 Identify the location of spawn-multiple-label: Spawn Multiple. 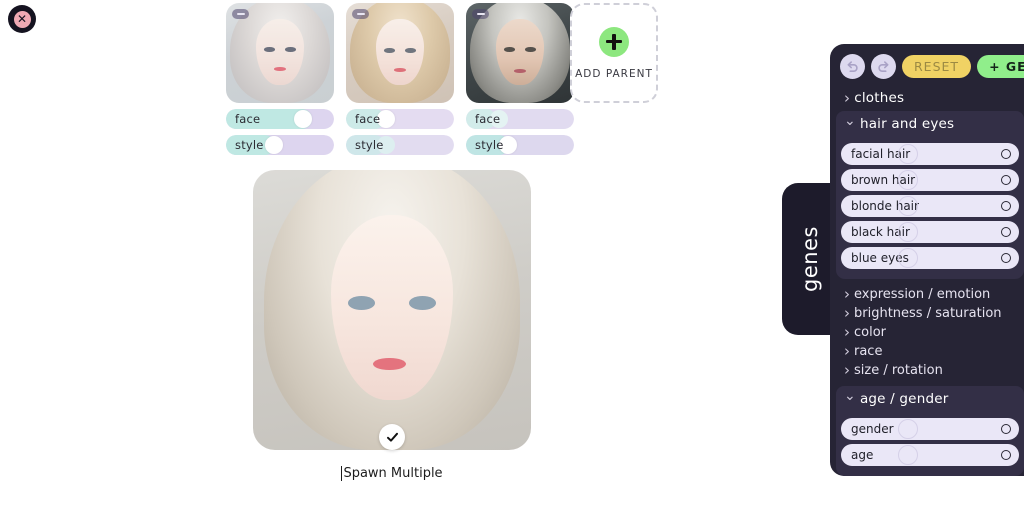
(393, 473).